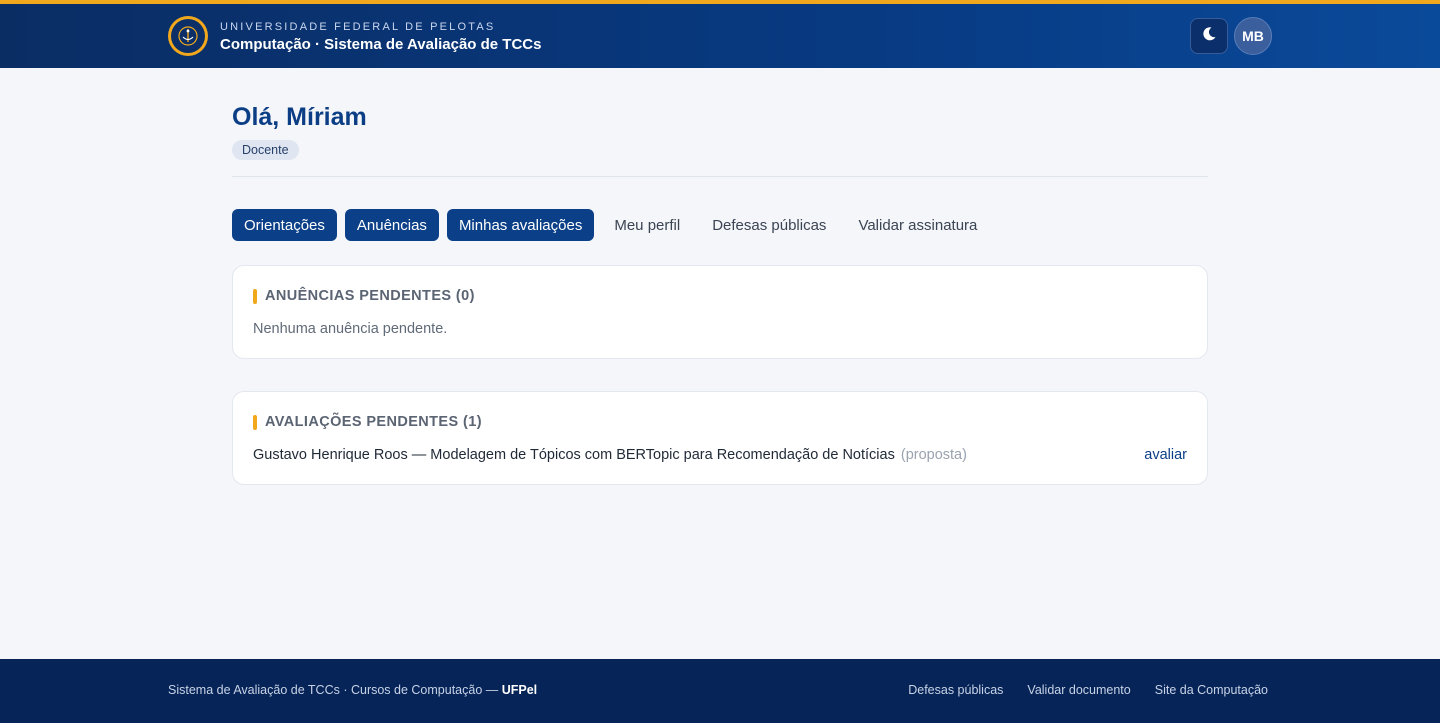  What do you see at coordinates (720, 176) in the screenshot?
I see `divider` at bounding box center [720, 176].